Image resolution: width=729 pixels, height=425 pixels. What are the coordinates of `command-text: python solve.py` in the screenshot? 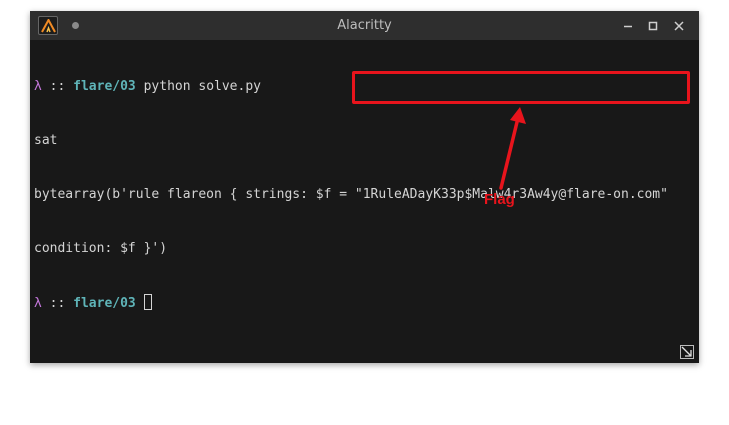 It's located at (198, 86).